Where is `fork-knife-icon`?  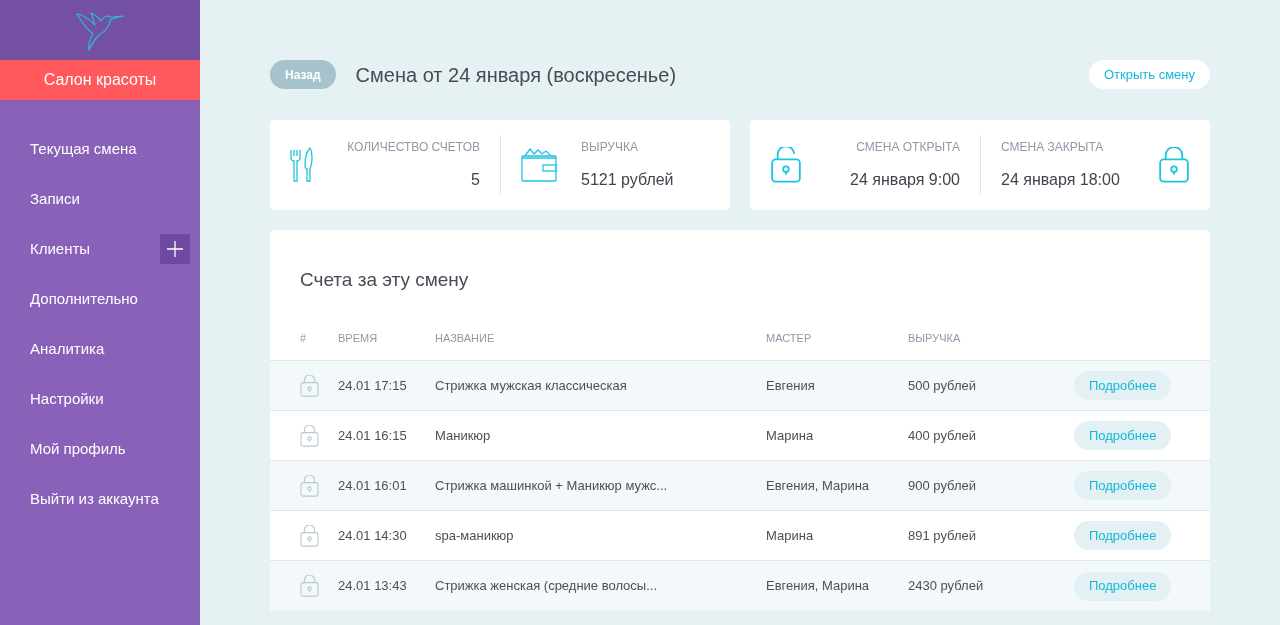
fork-knife-icon is located at coordinates (303, 165).